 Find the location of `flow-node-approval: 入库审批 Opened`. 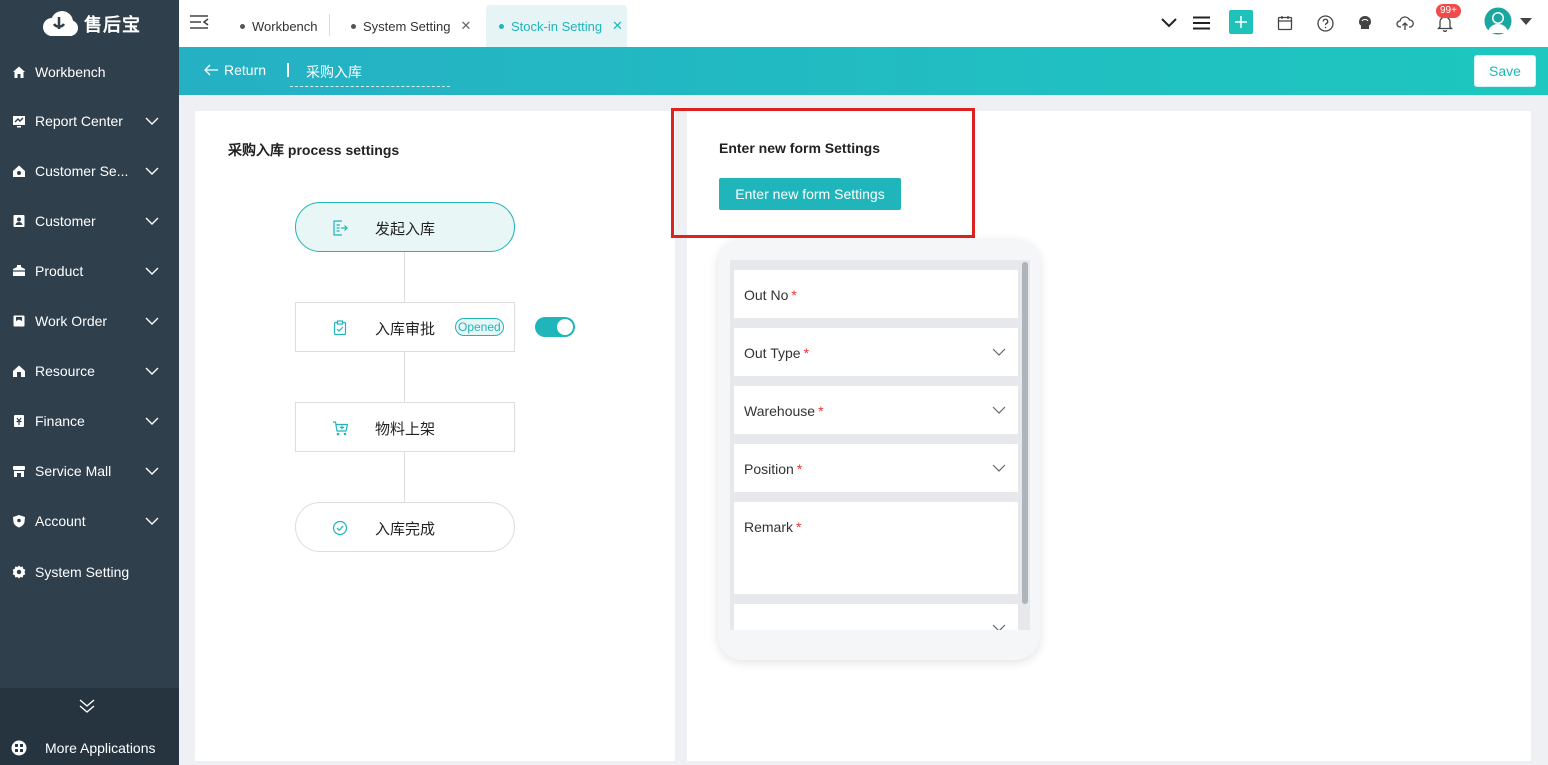

flow-node-approval: 入库审批 Opened is located at coordinates (405, 327).